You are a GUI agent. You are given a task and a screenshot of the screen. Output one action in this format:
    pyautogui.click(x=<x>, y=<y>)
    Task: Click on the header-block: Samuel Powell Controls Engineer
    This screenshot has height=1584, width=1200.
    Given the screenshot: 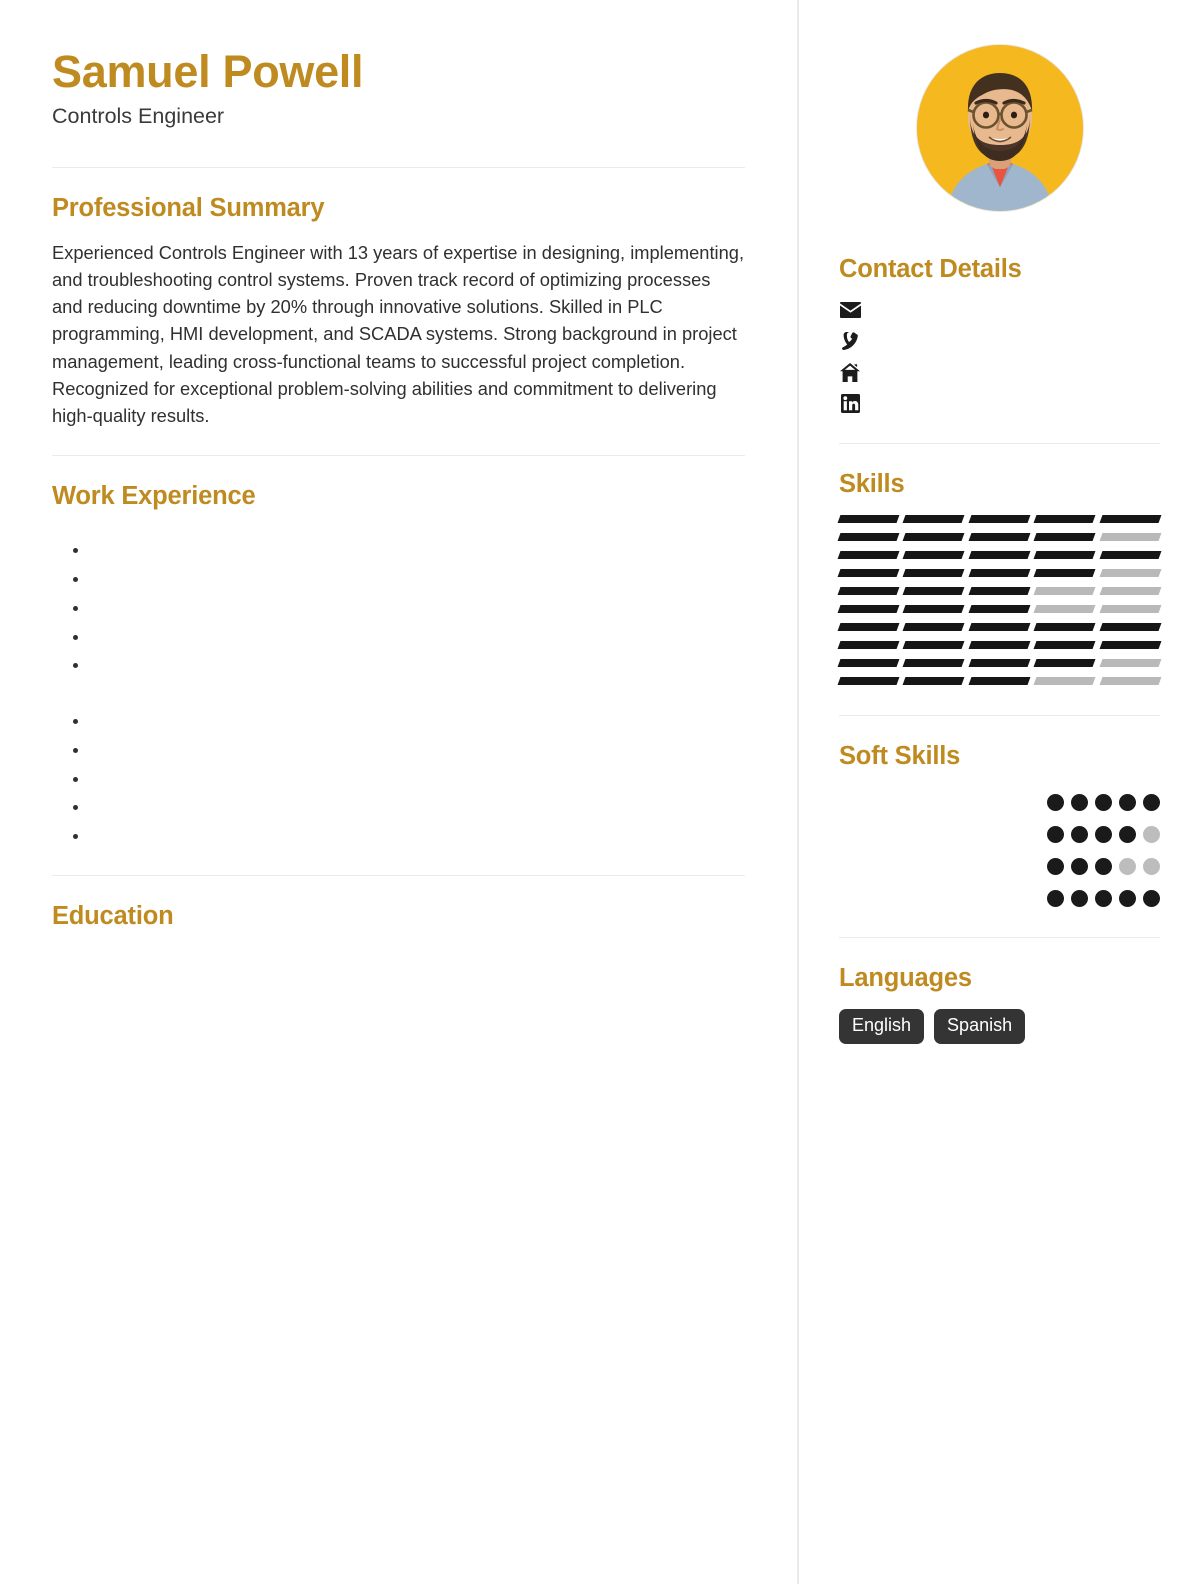 What is the action you would take?
    pyautogui.click(x=398, y=88)
    